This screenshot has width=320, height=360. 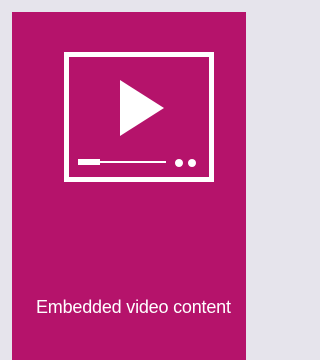 I want to click on video-caption: Embedded video content, so click(x=133, y=307).